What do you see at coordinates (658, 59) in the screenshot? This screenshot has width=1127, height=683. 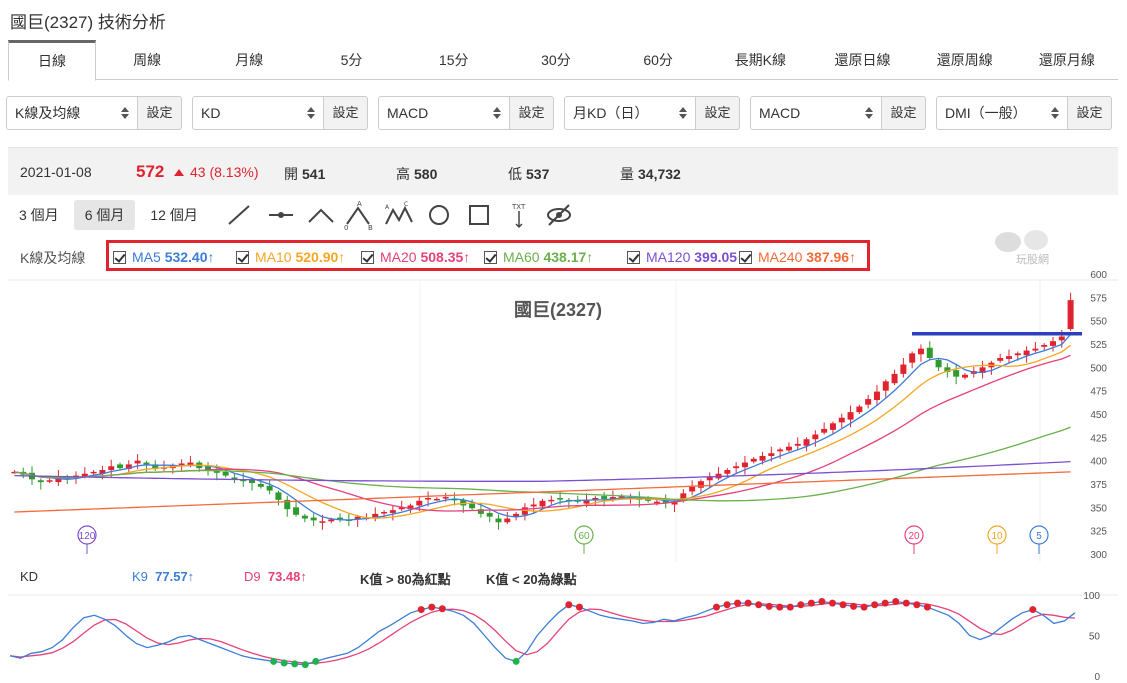 I see `tab-6: 60分` at bounding box center [658, 59].